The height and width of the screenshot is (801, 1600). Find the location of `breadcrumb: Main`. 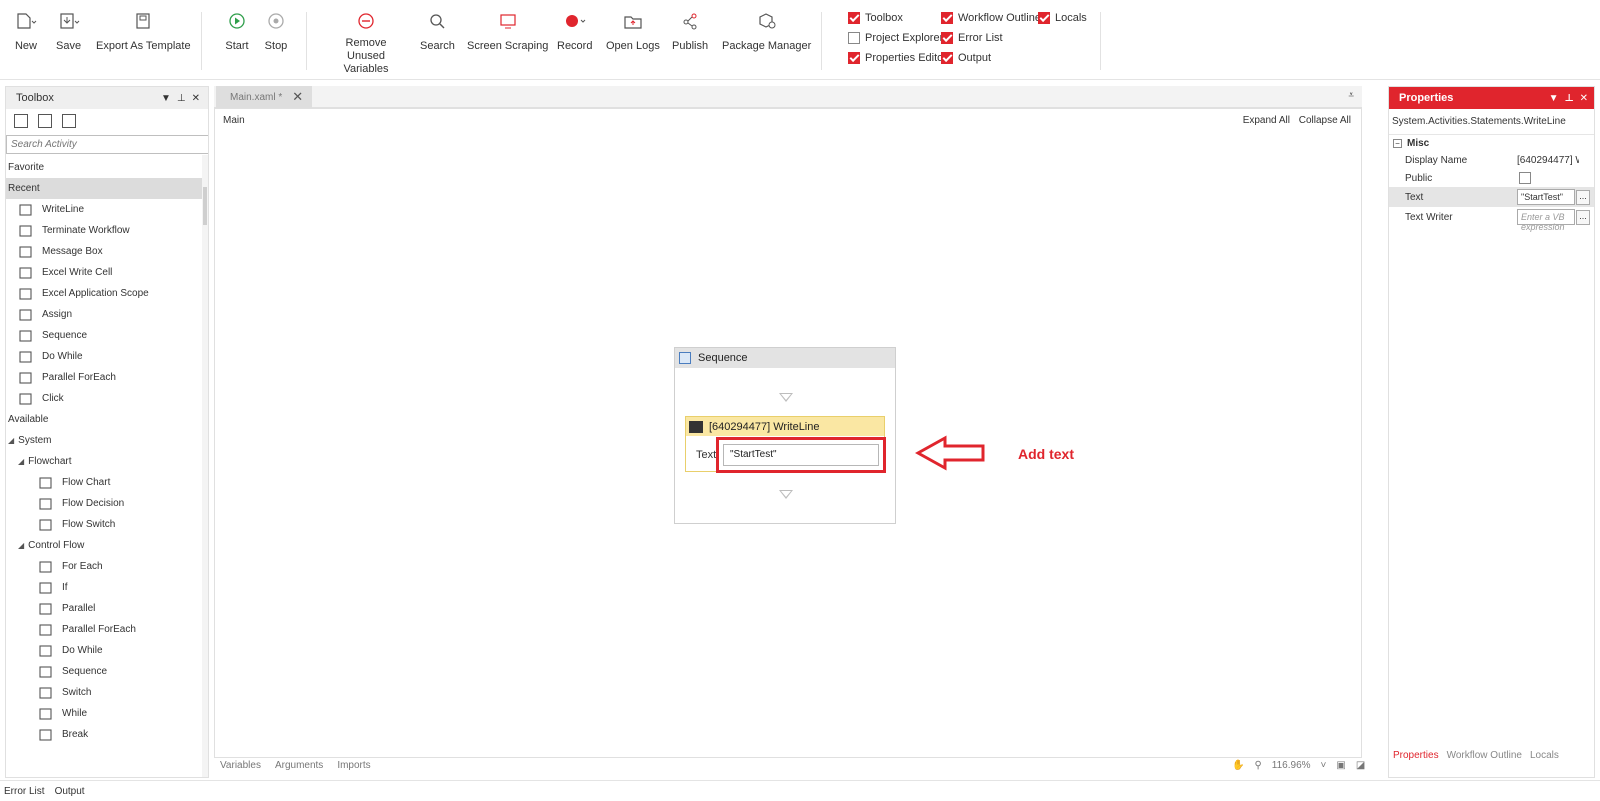

breadcrumb: Main is located at coordinates (234, 120).